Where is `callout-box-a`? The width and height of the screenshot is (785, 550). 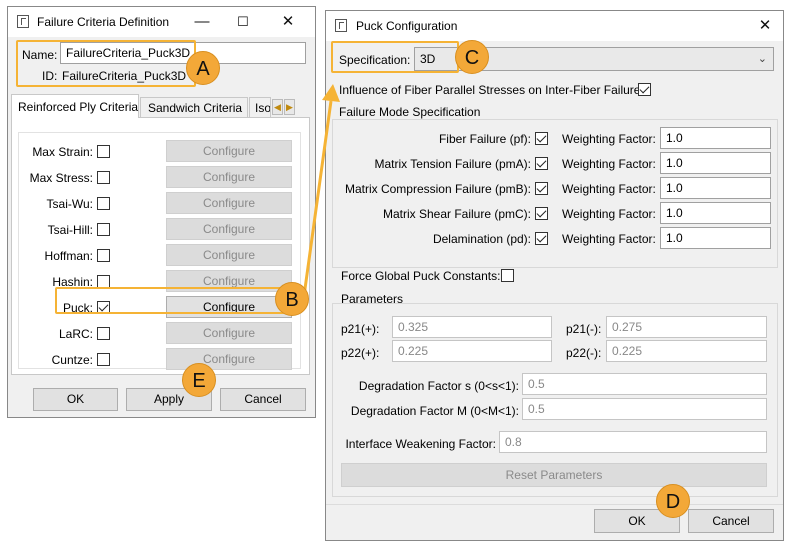 callout-box-a is located at coordinates (106, 63).